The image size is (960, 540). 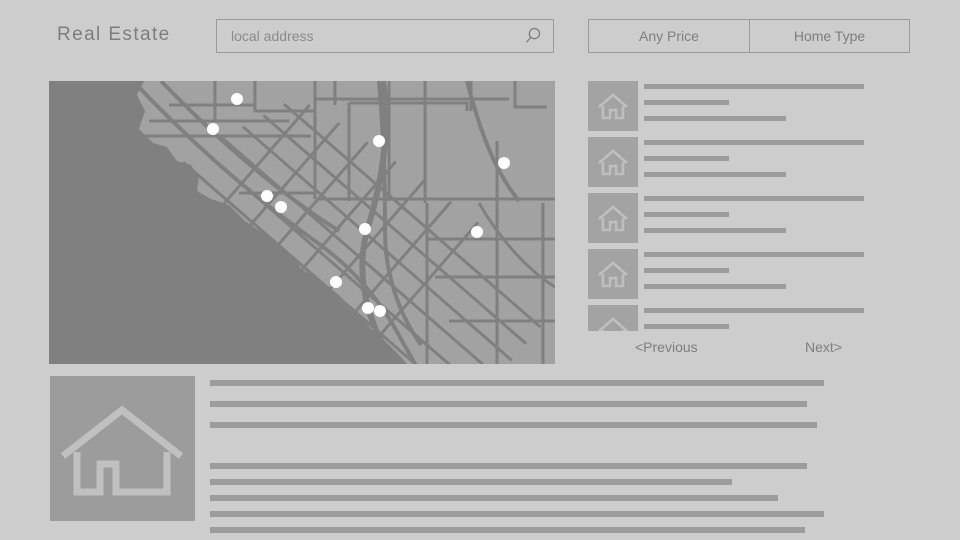 What do you see at coordinates (823, 347) in the screenshot?
I see `next-page-button: Next>` at bounding box center [823, 347].